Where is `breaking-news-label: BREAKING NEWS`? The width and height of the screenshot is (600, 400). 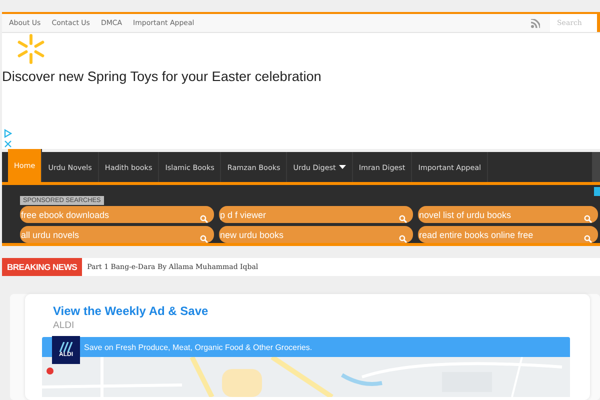
breaking-news-label: BREAKING NEWS is located at coordinates (42, 267).